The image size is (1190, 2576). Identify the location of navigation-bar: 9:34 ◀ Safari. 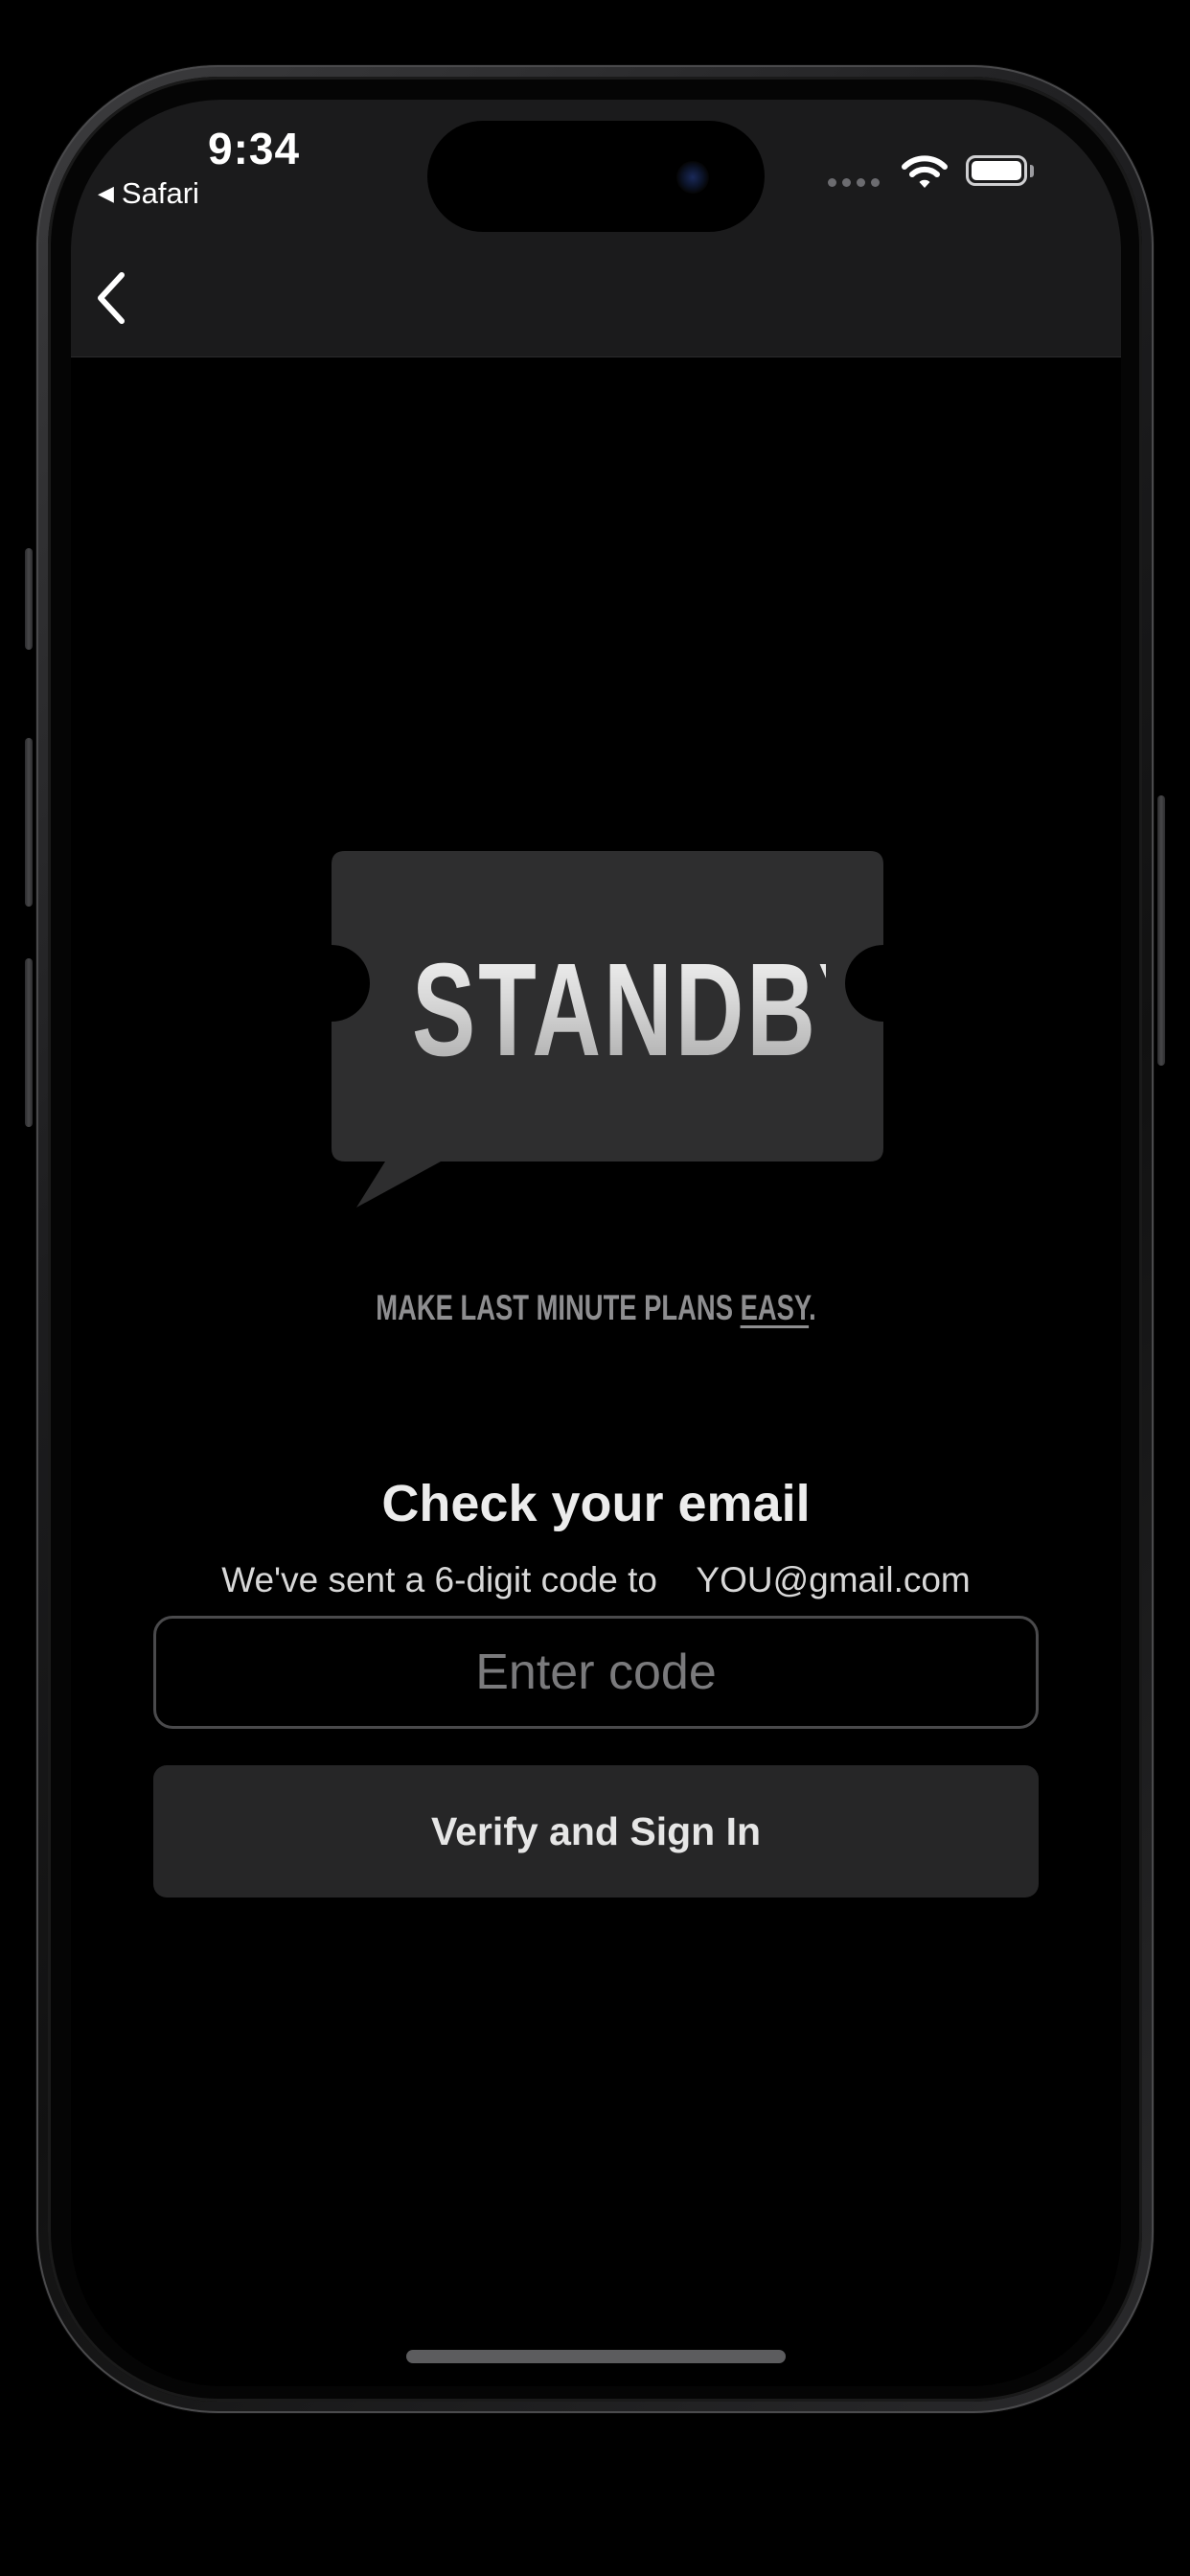
(596, 228).